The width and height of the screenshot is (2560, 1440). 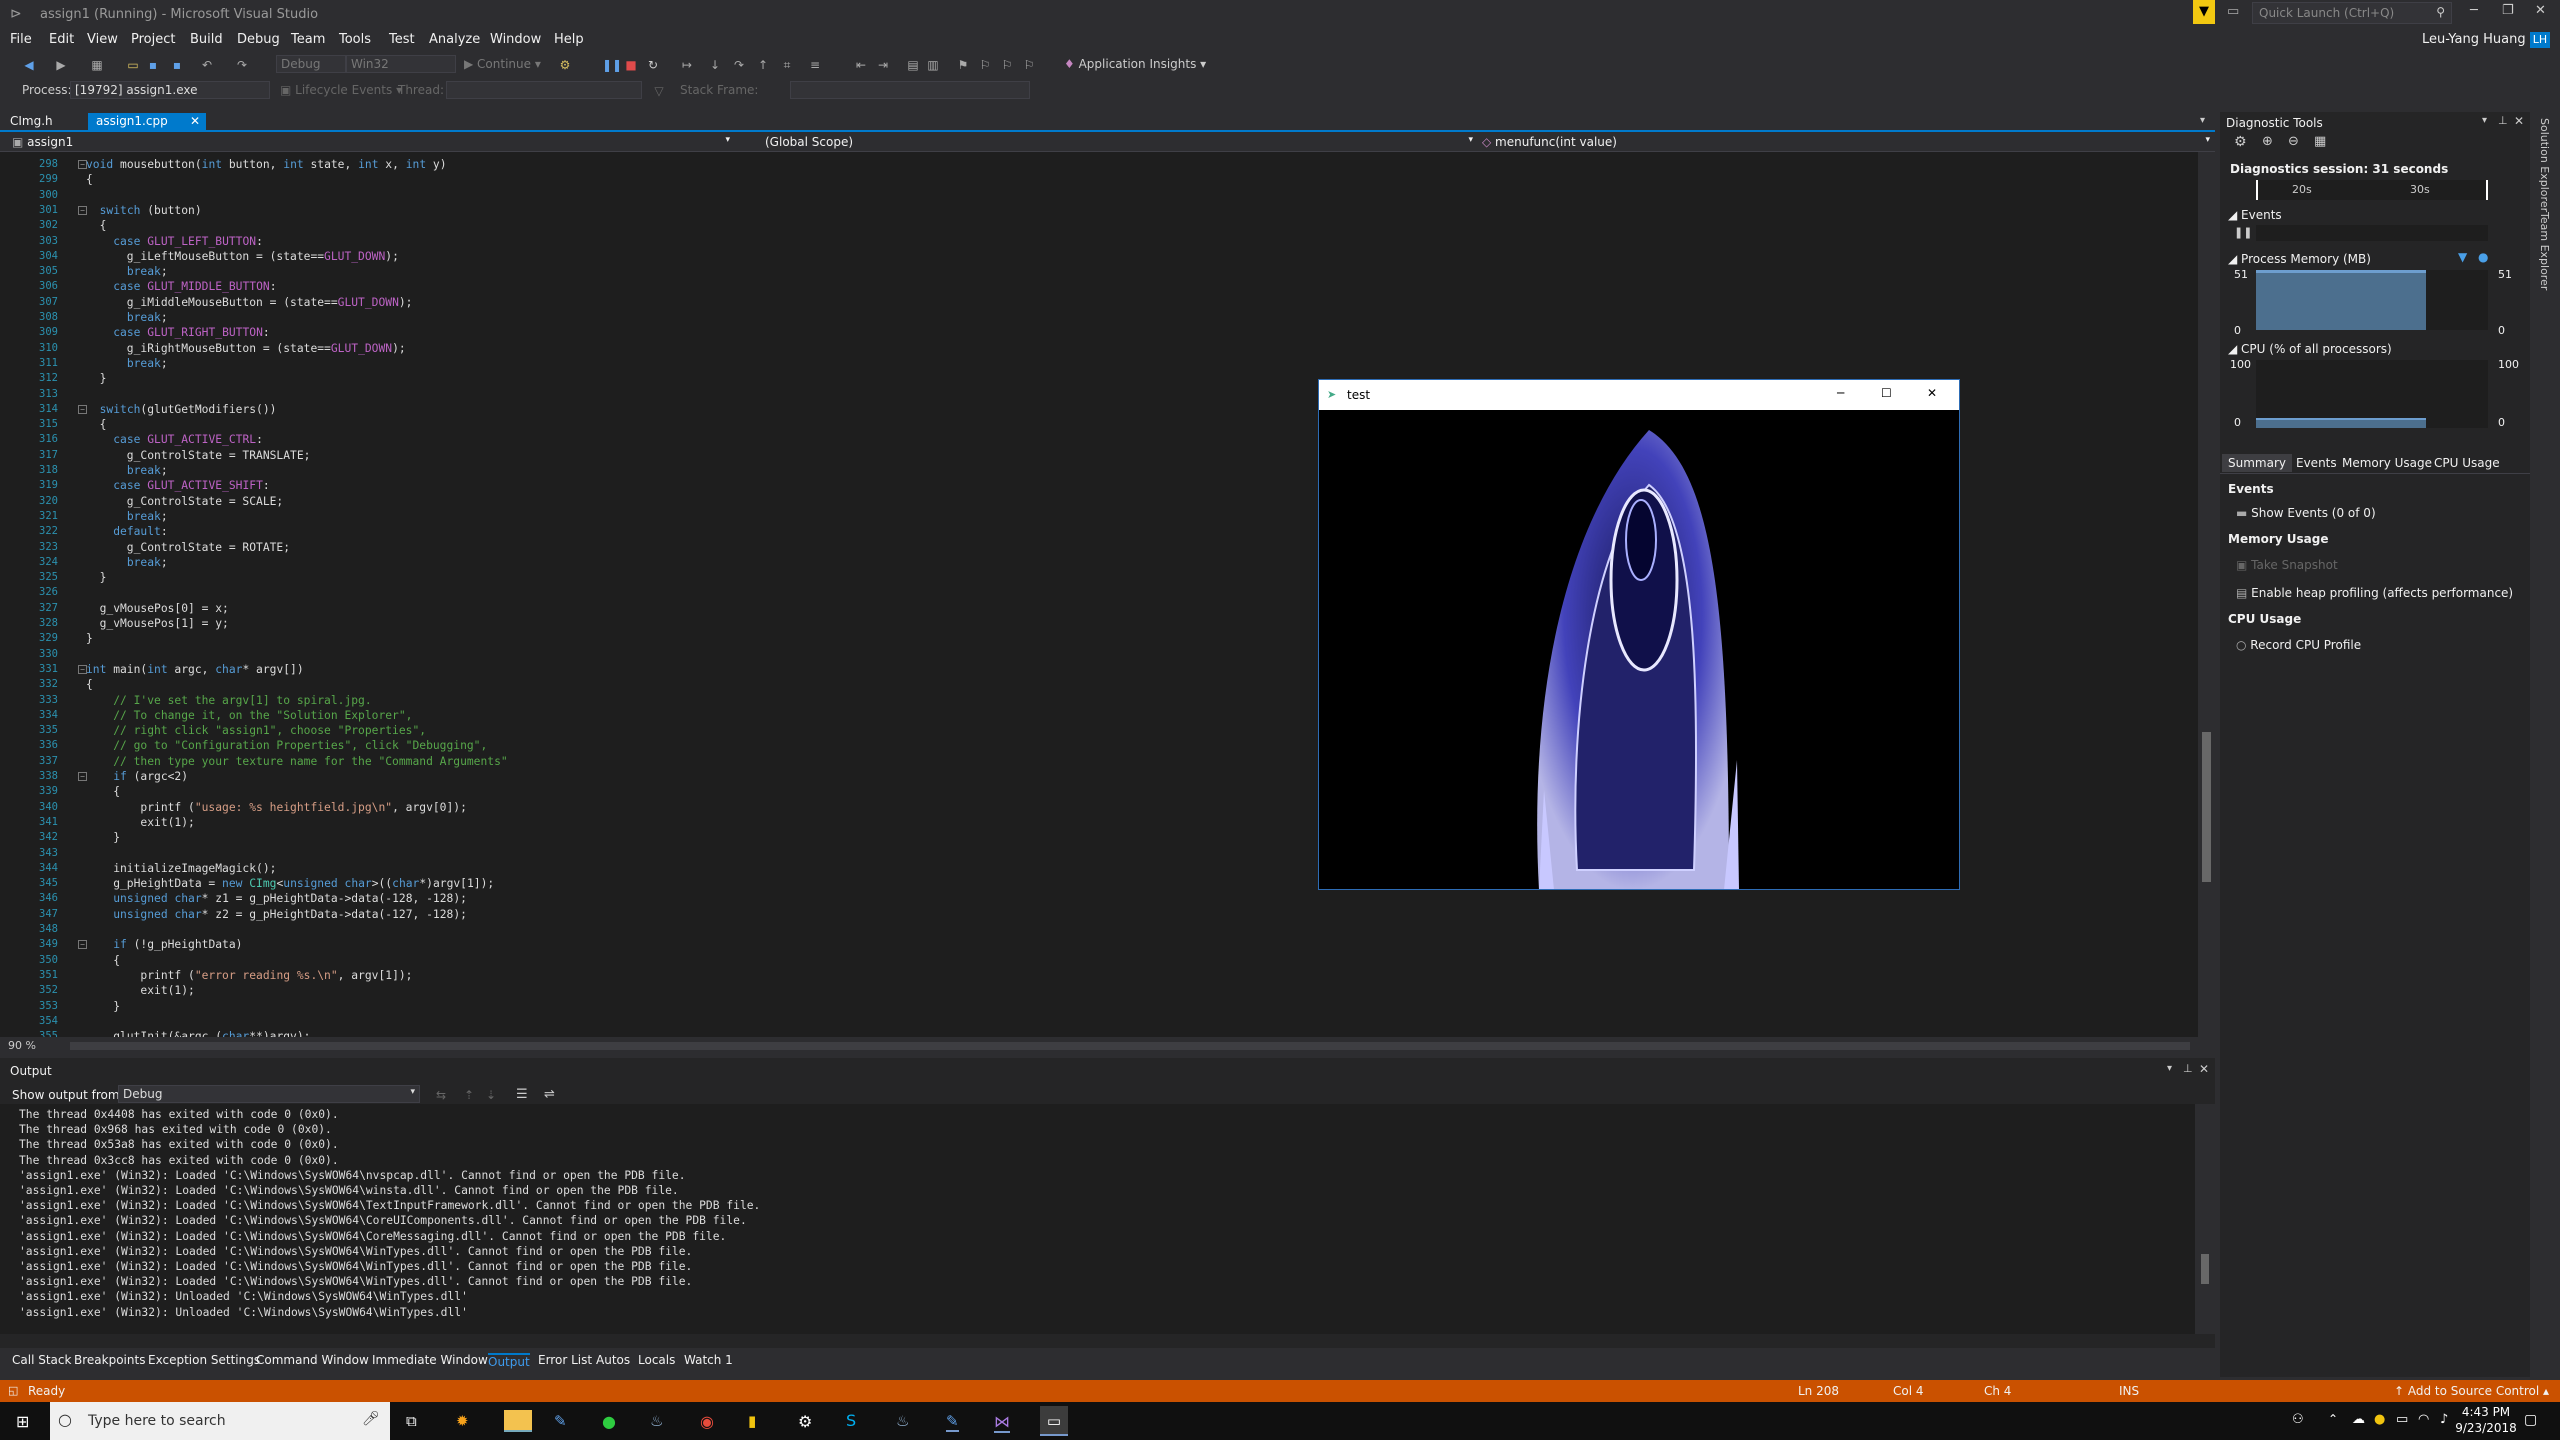 I want to click on stack-frame-select, so click(x=910, y=90).